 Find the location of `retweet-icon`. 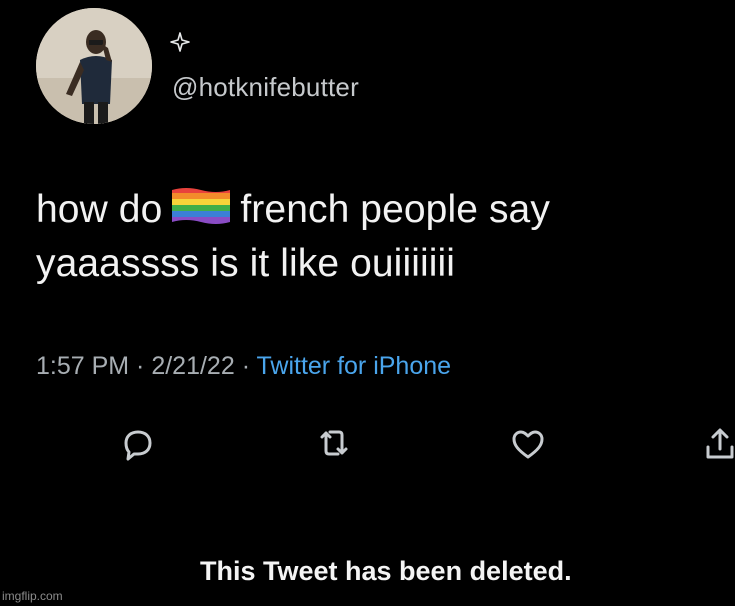

retweet-icon is located at coordinates (334, 445).